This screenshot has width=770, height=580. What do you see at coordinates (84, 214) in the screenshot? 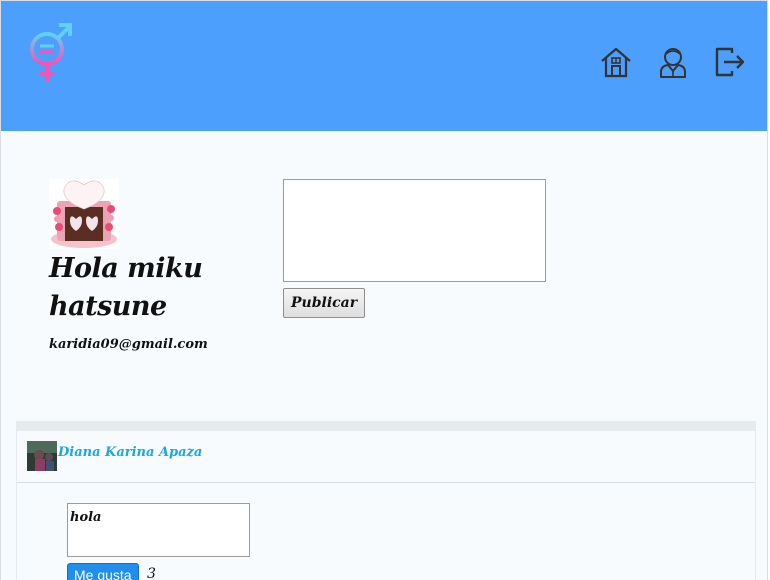
I see `profile-avatar` at bounding box center [84, 214].